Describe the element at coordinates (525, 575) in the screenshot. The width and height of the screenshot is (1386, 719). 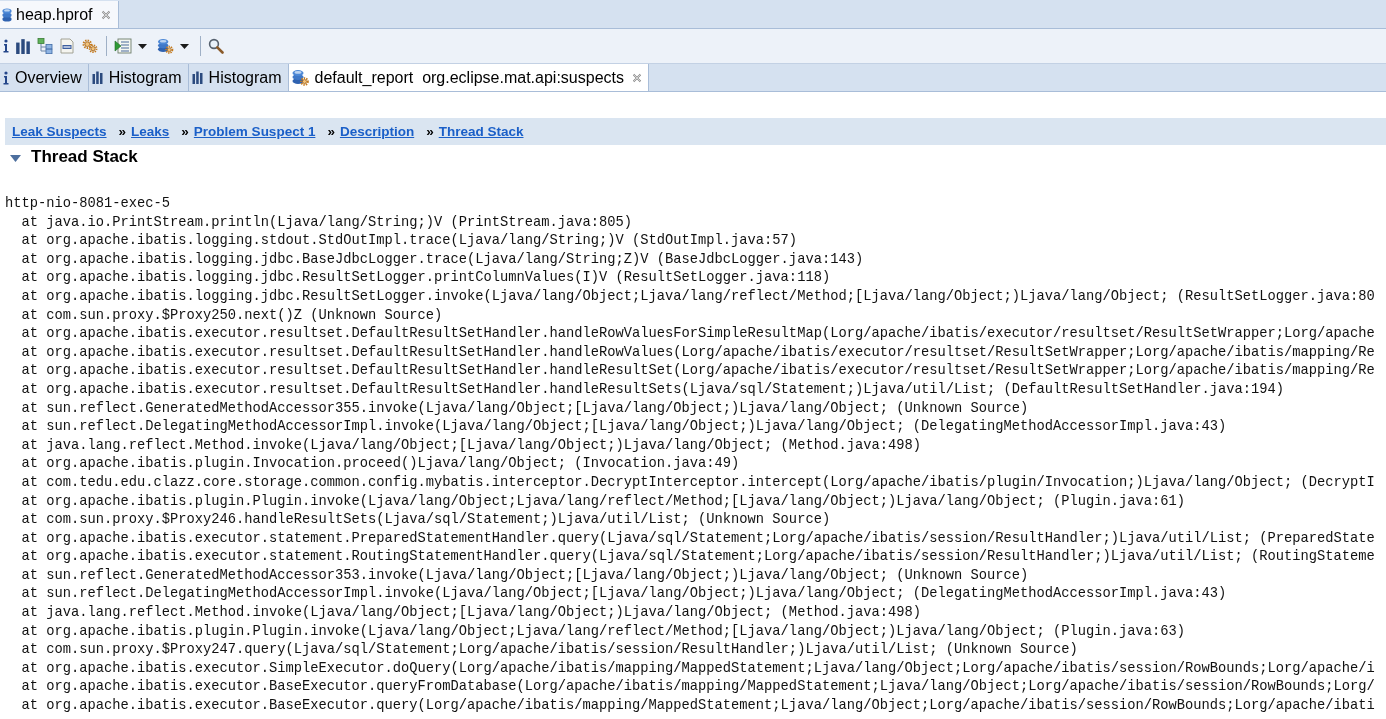
I see `stack-frame-line: at sun.reflect.GeneratedMethodAccessor353.invoke(Ljava/lang/Object;[Ljava/lang/Object;)Ljava/lang/Object; (Unknown Source)` at that location.